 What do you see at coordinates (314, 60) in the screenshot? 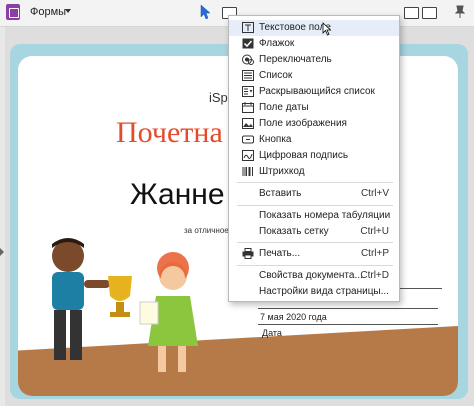
I see `menu-item-radio-button: Переключатель` at bounding box center [314, 60].